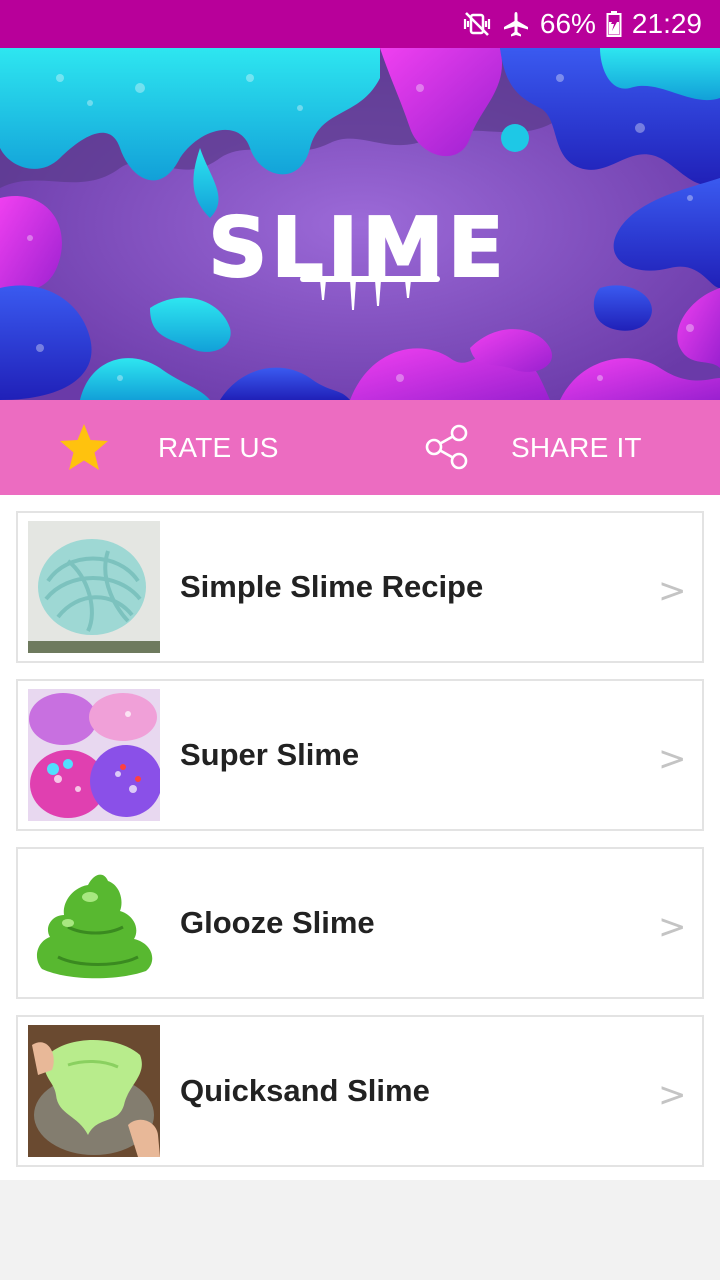  What do you see at coordinates (666, 23) in the screenshot?
I see `clock: 21:29` at bounding box center [666, 23].